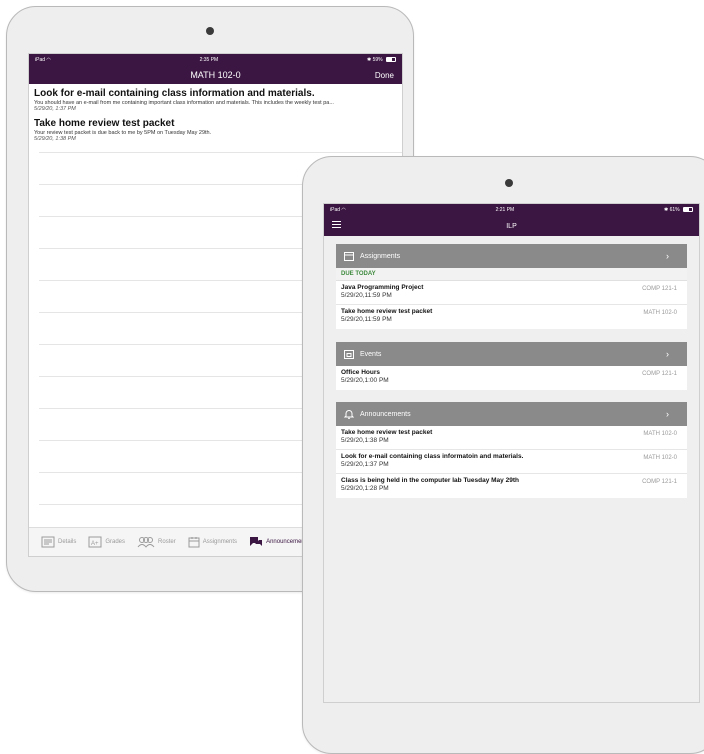 This screenshot has height=754, width=704. What do you see at coordinates (156, 542) in the screenshot?
I see `tab-roster: Roster` at bounding box center [156, 542].